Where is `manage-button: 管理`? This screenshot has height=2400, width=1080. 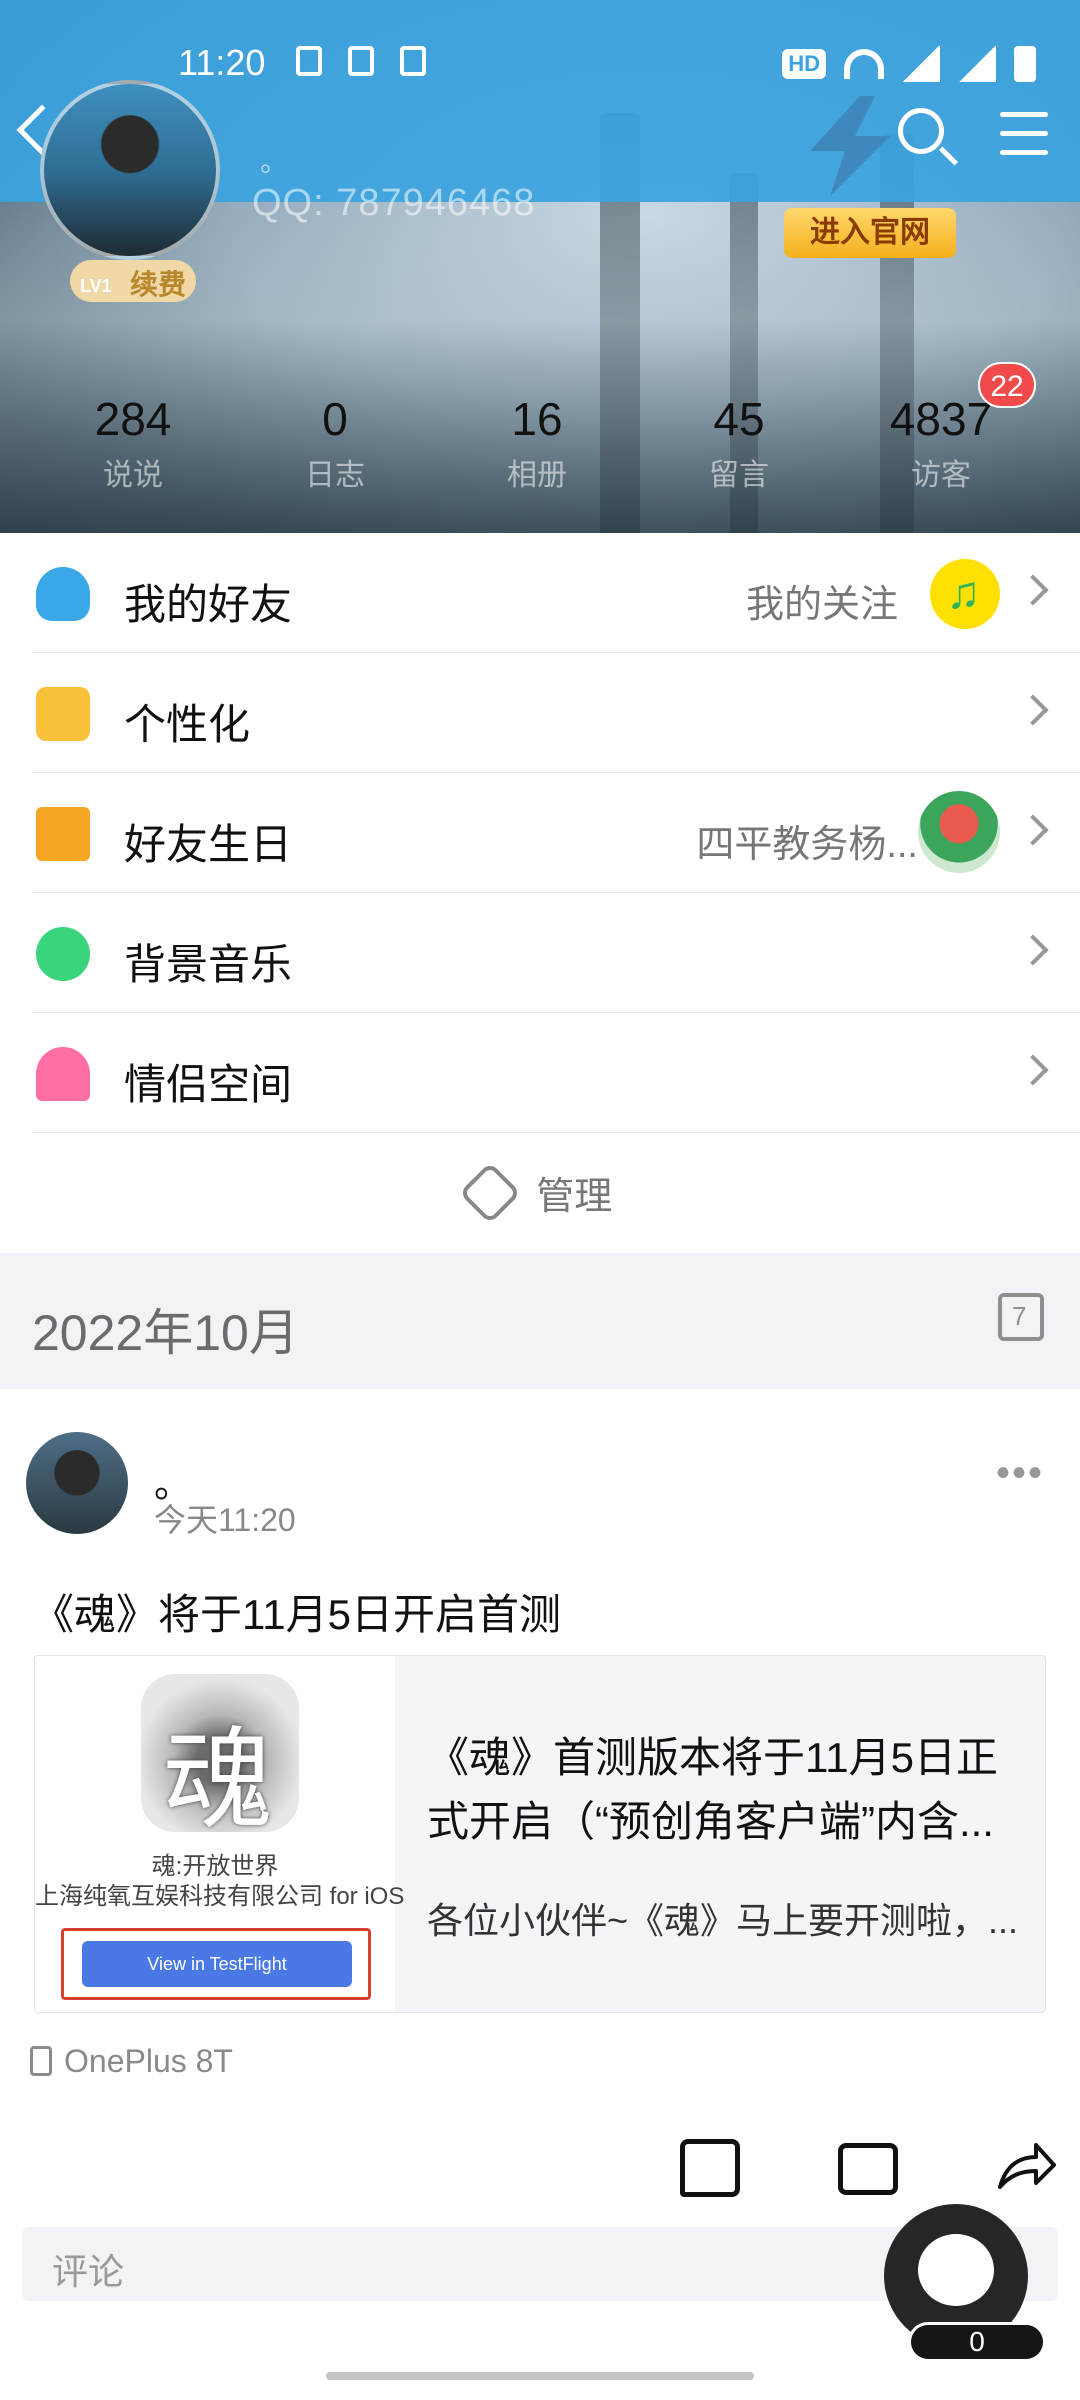 manage-button: 管理 is located at coordinates (540, 1193).